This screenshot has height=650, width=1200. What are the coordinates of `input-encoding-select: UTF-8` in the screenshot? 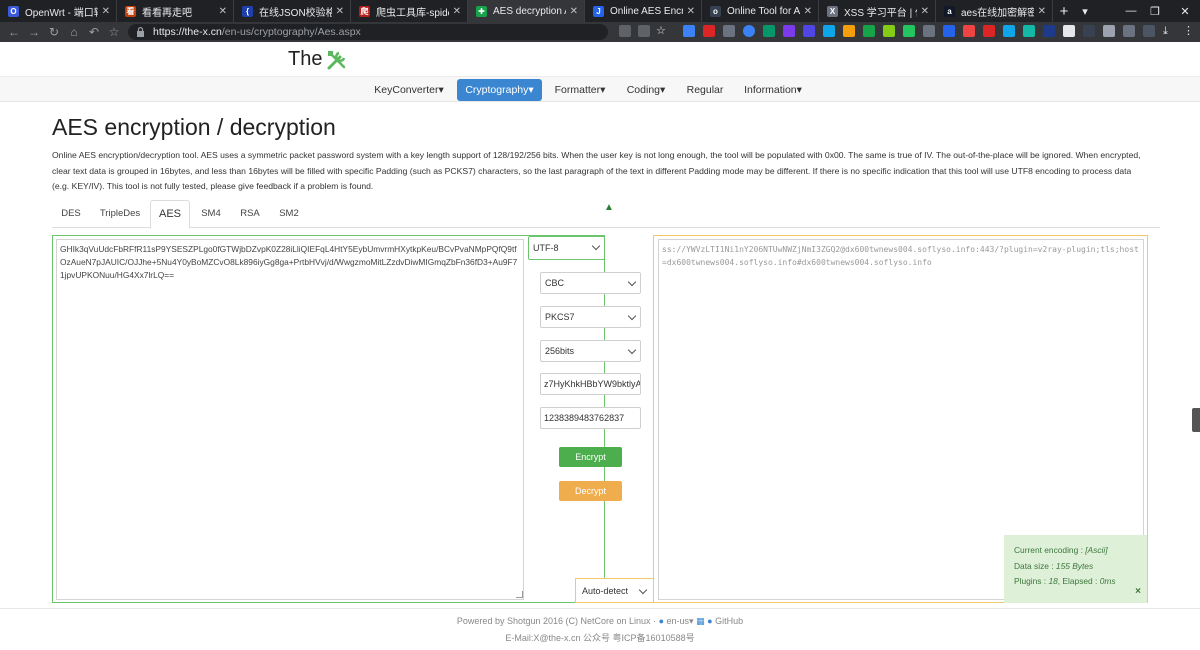 It's located at (566, 248).